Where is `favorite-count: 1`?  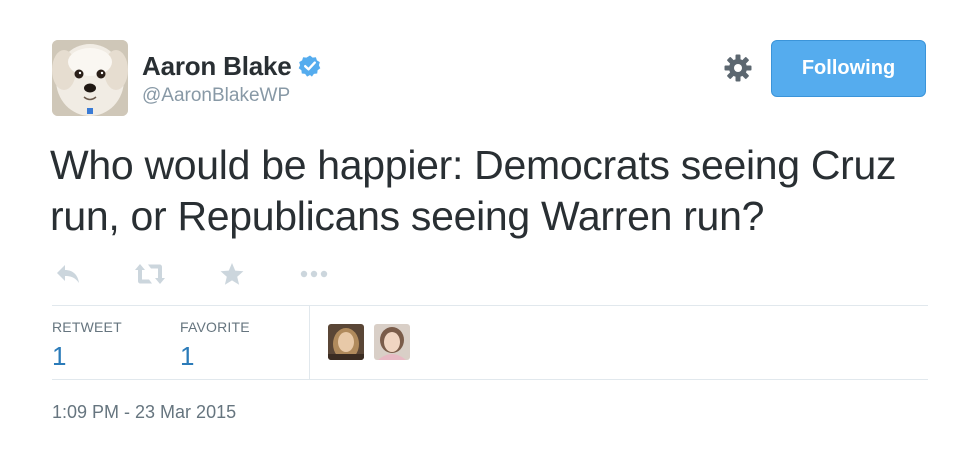
favorite-count: 1 is located at coordinates (215, 356).